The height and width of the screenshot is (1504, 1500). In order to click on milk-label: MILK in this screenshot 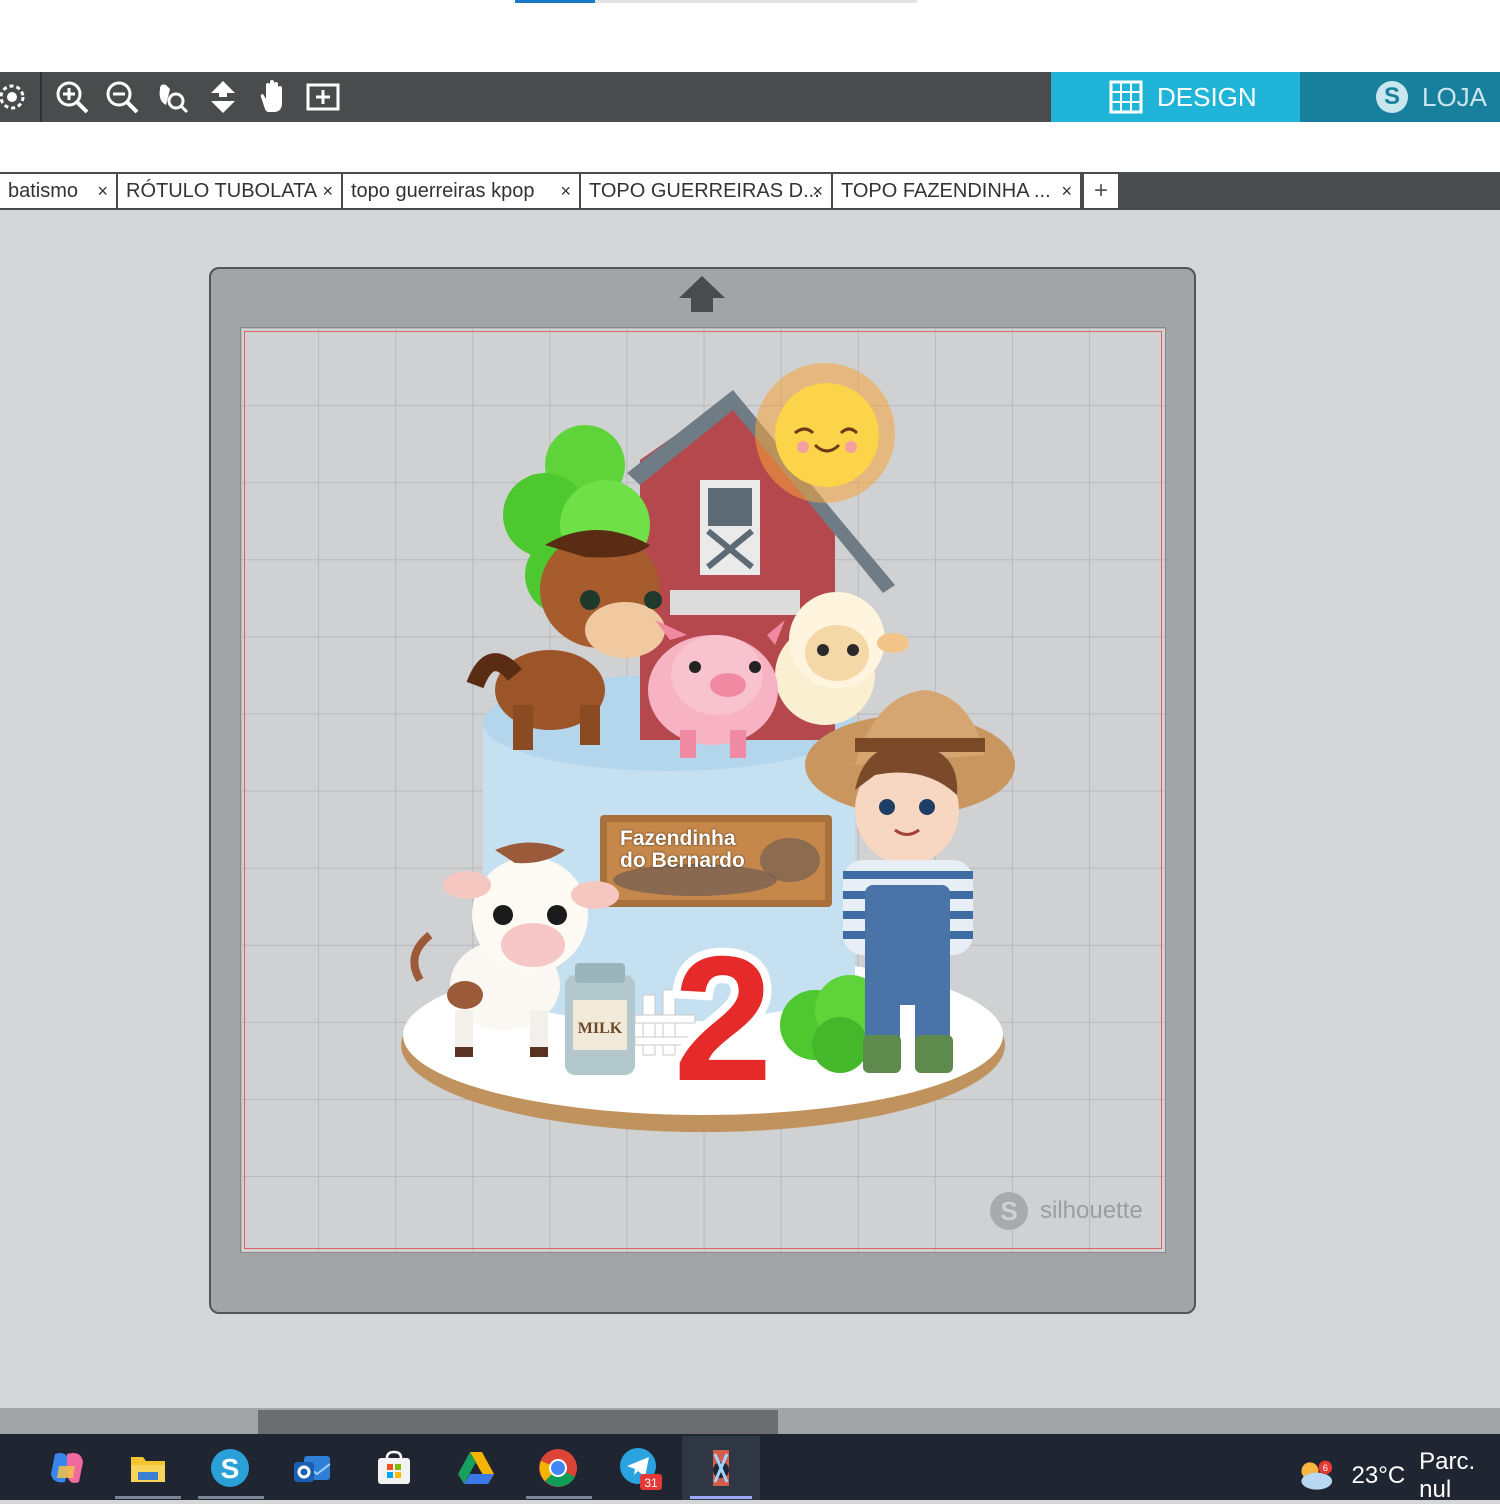, I will do `click(600, 1028)`.